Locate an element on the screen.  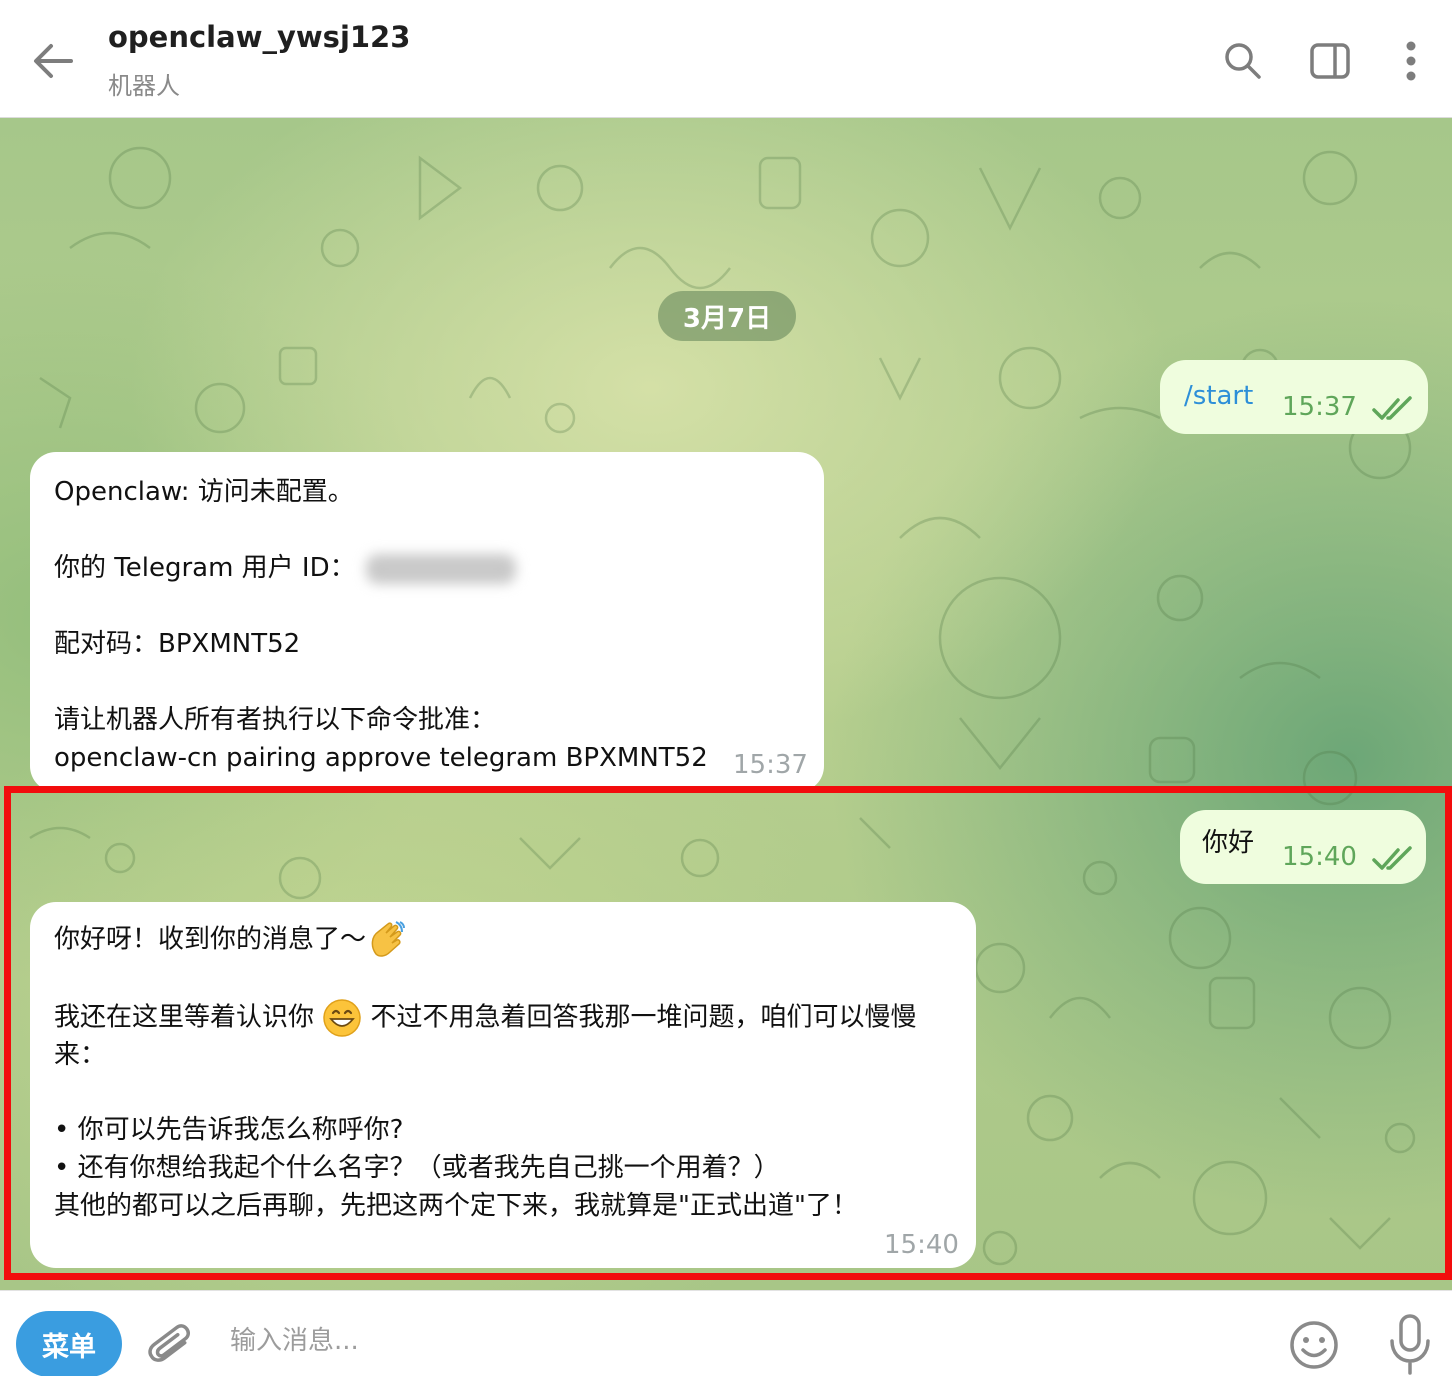
user-id-label: 你的 Telegram 用户 ID： is located at coordinates (205, 568).